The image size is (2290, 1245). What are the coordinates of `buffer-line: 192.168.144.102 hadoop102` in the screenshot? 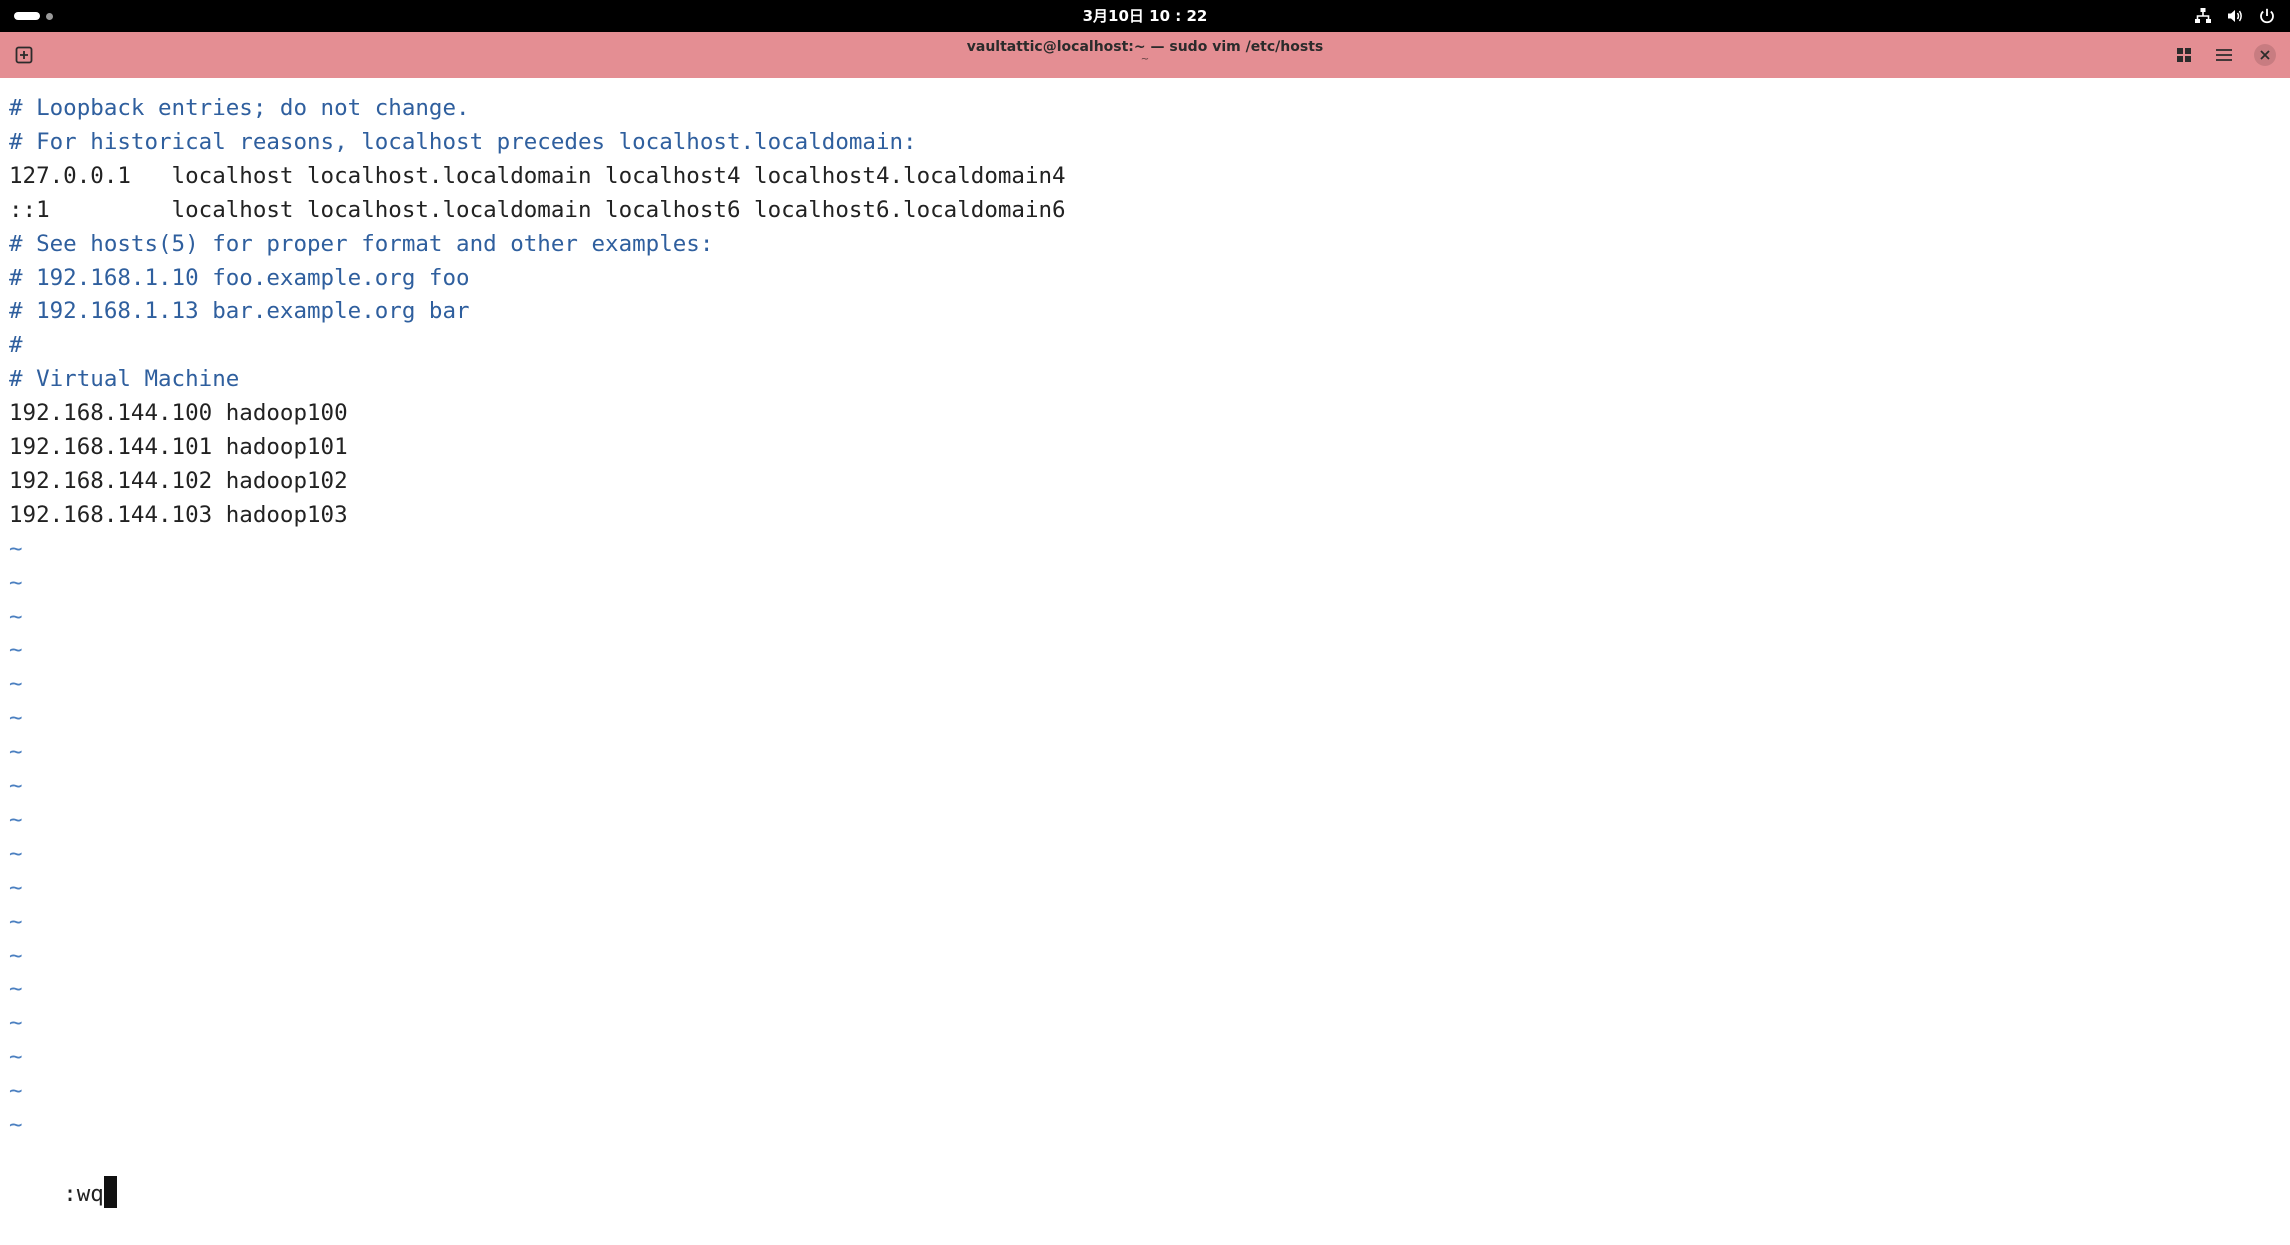 It's located at (178, 480).